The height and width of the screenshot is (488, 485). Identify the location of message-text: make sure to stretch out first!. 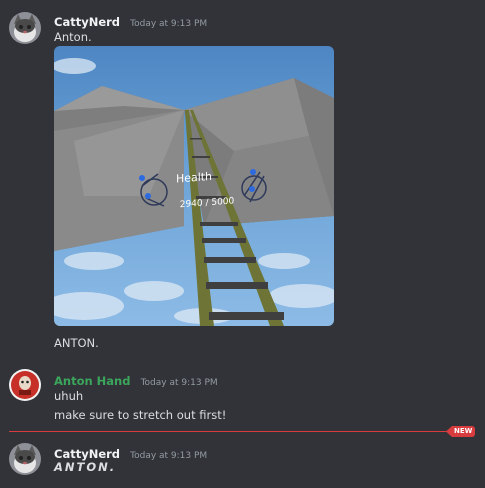
(140, 415).